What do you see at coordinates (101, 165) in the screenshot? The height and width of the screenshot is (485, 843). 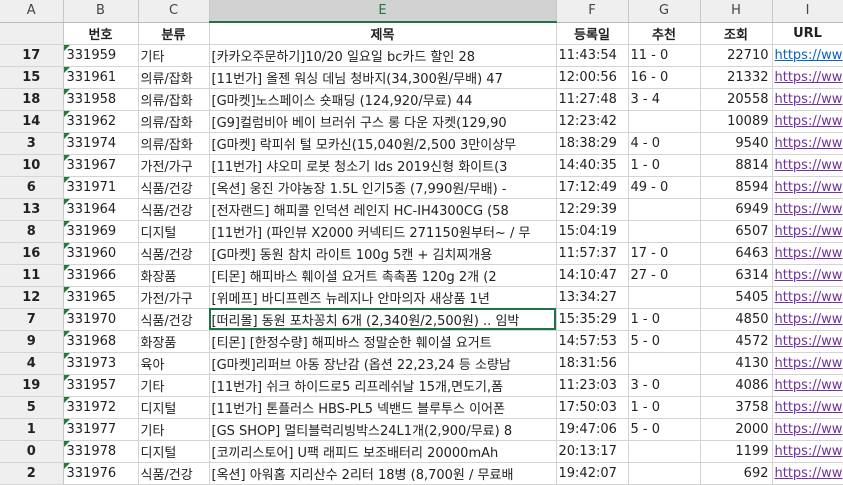 I see `cell-no: 331967` at bounding box center [101, 165].